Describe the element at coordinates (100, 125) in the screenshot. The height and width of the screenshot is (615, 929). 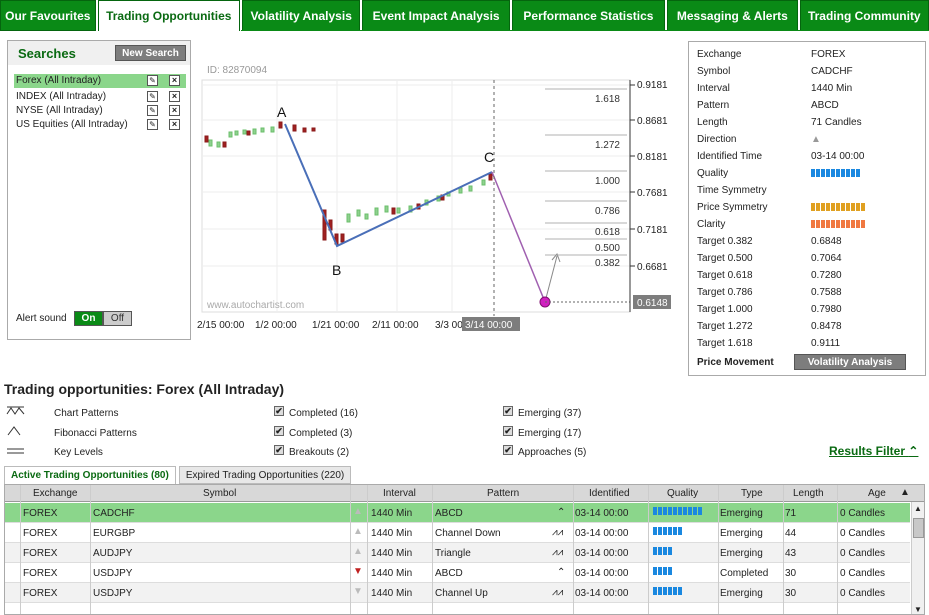
I see `search-item-us-equities: US Equities (All Intraday) ✎ ×` at that location.